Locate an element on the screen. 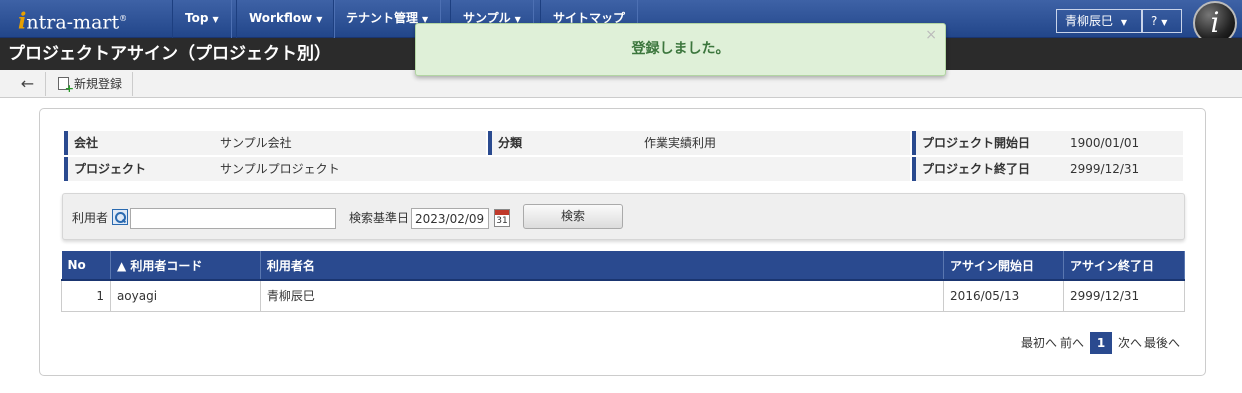 Image resolution: width=1242 pixels, height=393 pixels. user-search-label: 利用者 is located at coordinates (90, 218).